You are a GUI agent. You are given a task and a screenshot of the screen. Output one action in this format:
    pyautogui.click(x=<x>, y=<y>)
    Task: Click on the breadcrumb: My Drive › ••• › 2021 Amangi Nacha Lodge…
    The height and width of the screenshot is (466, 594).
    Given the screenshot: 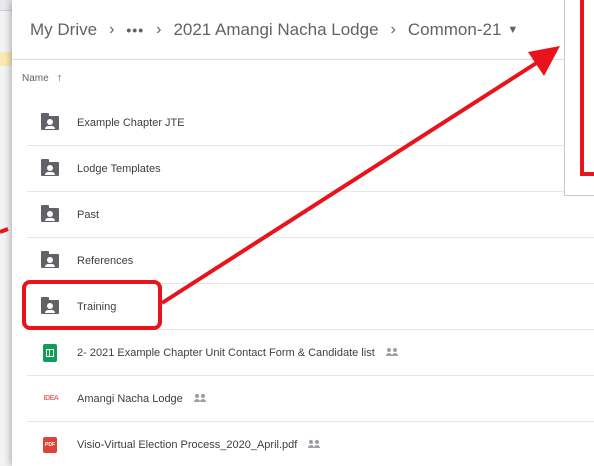 What is the action you would take?
    pyautogui.click(x=303, y=30)
    